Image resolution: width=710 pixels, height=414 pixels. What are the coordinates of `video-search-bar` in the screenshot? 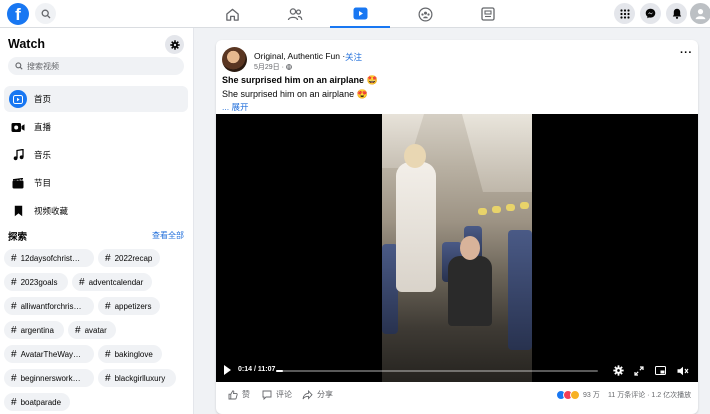 It's located at (96, 66).